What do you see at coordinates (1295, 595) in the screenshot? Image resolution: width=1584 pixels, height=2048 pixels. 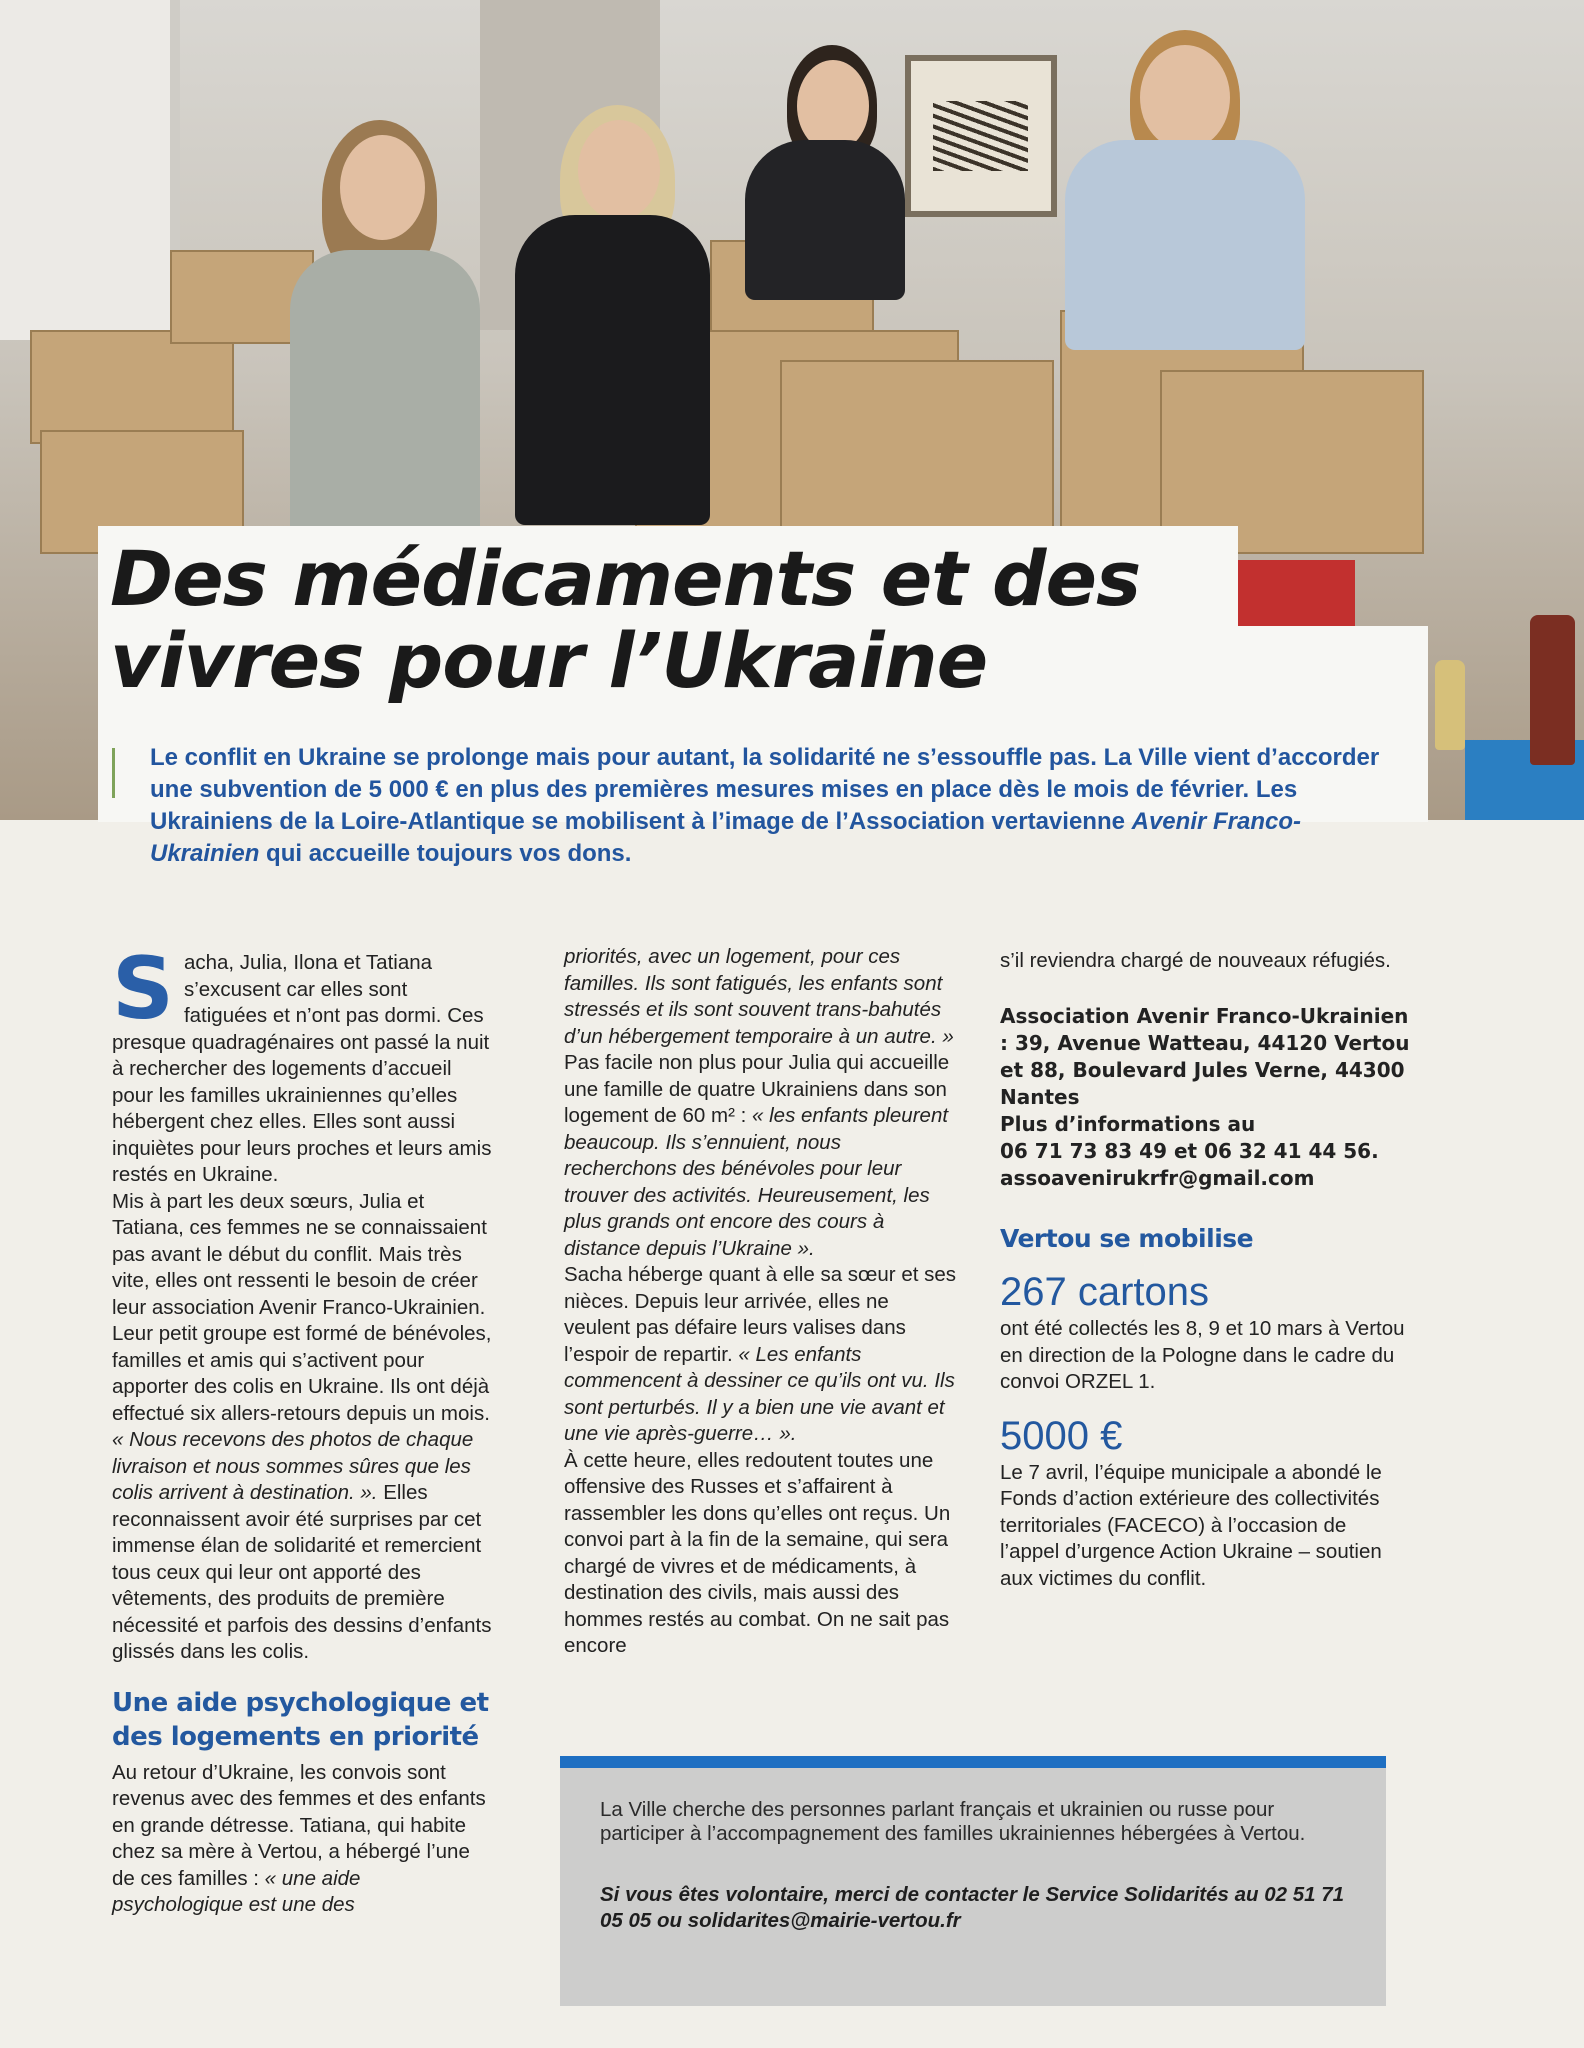 I see `fabric` at bounding box center [1295, 595].